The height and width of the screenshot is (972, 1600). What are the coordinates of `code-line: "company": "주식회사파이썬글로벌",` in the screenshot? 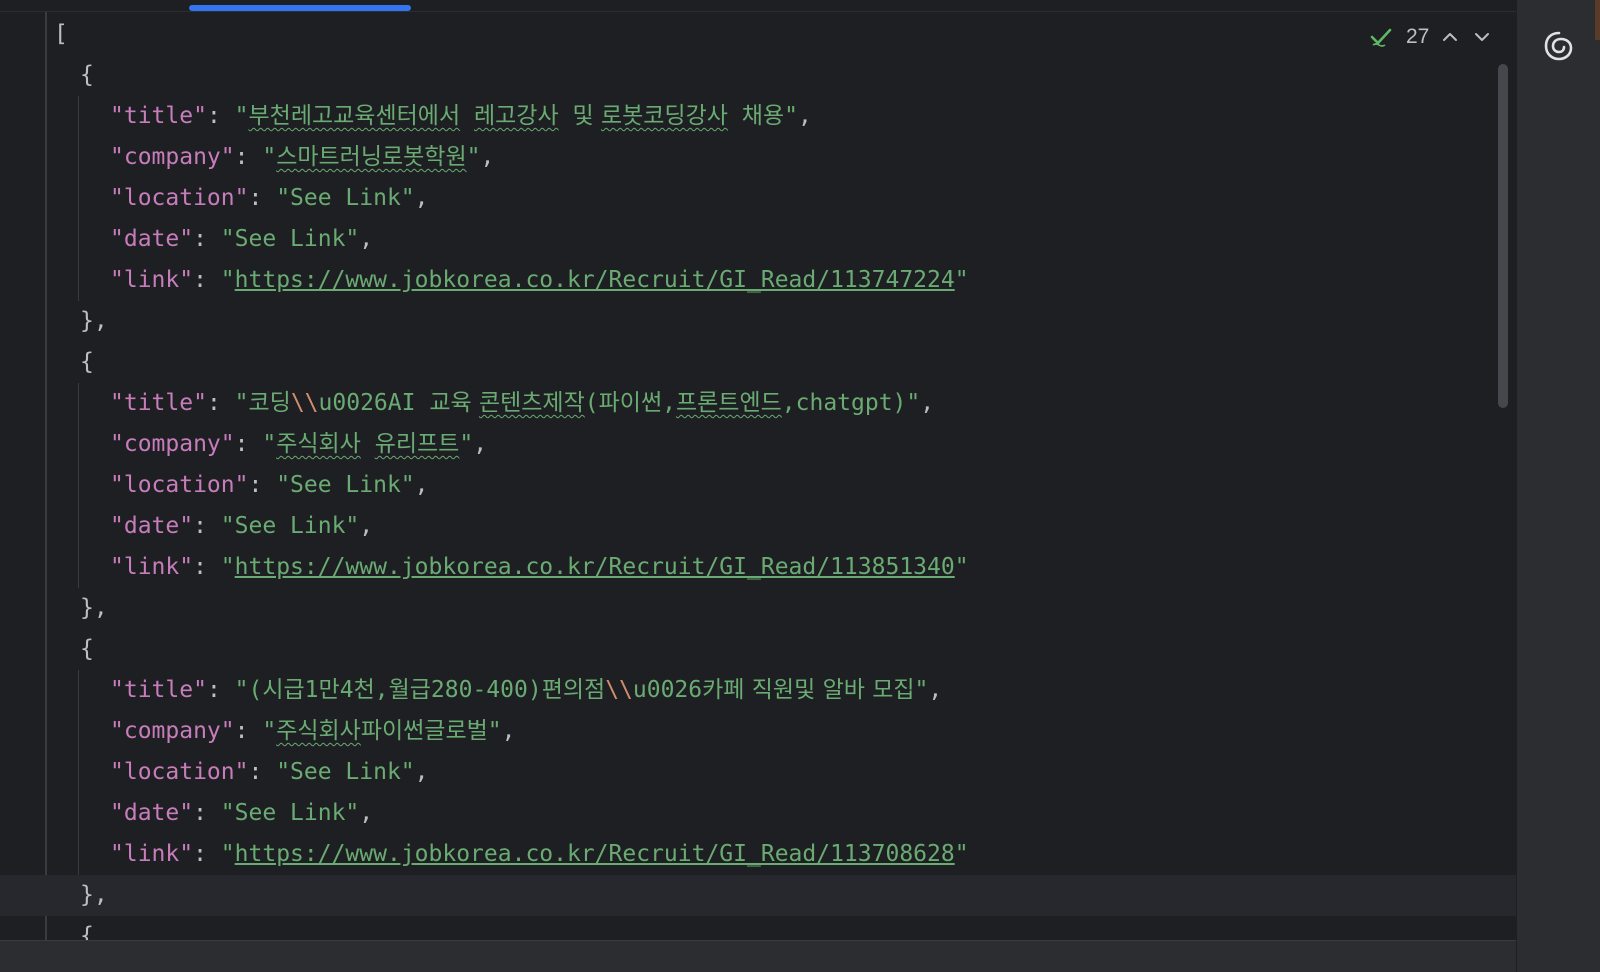 It's located at (758, 731).